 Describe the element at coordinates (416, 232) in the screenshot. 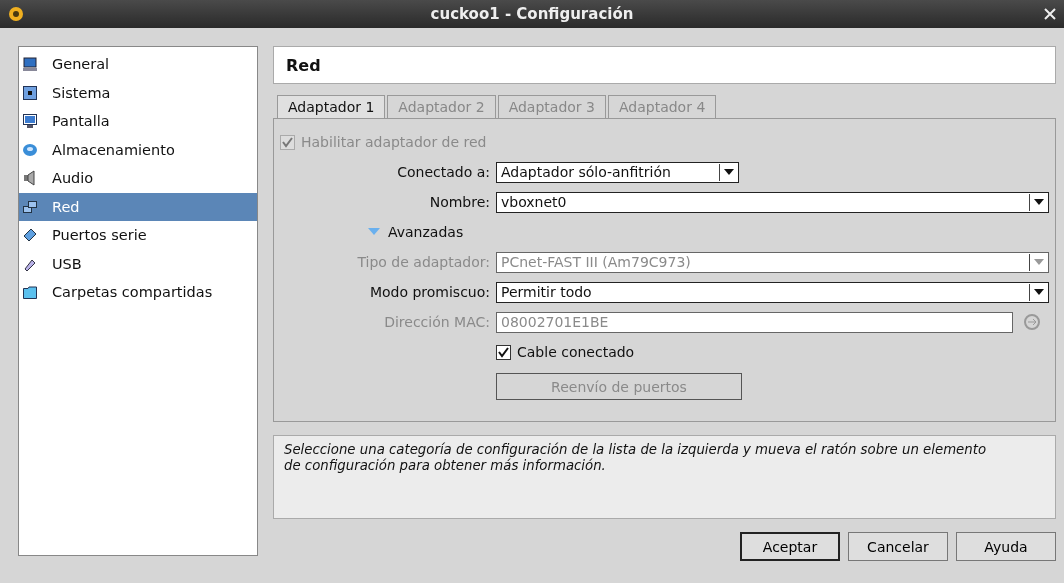

I see `advanced-toggle: Avanzadas` at that location.